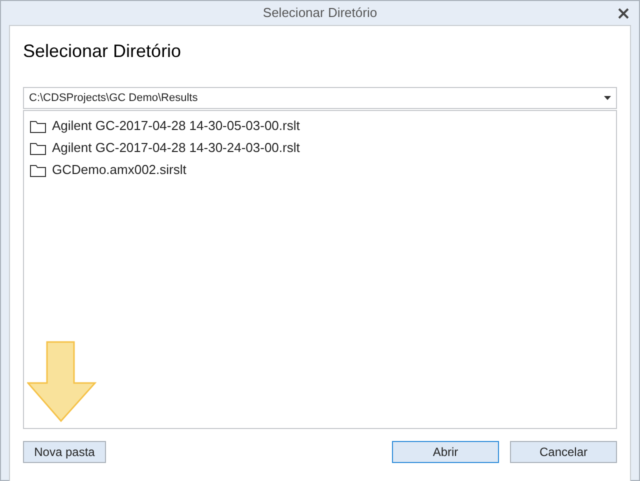 This screenshot has height=481, width=640. Describe the element at coordinates (320, 148) in the screenshot. I see `folder-item: Agilent GC-2017-04-28 14-30-24-03-00.rslt` at that location.